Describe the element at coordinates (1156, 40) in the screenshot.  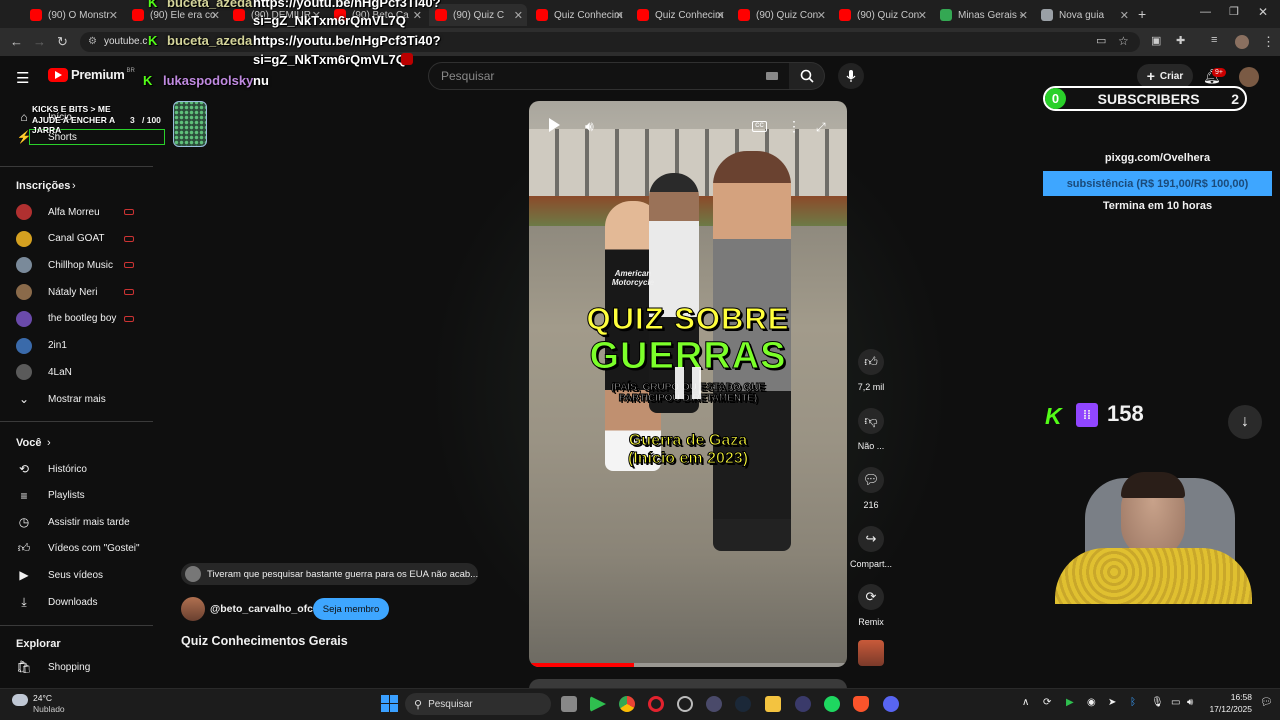
I see `extension-icon: ▣` at that location.